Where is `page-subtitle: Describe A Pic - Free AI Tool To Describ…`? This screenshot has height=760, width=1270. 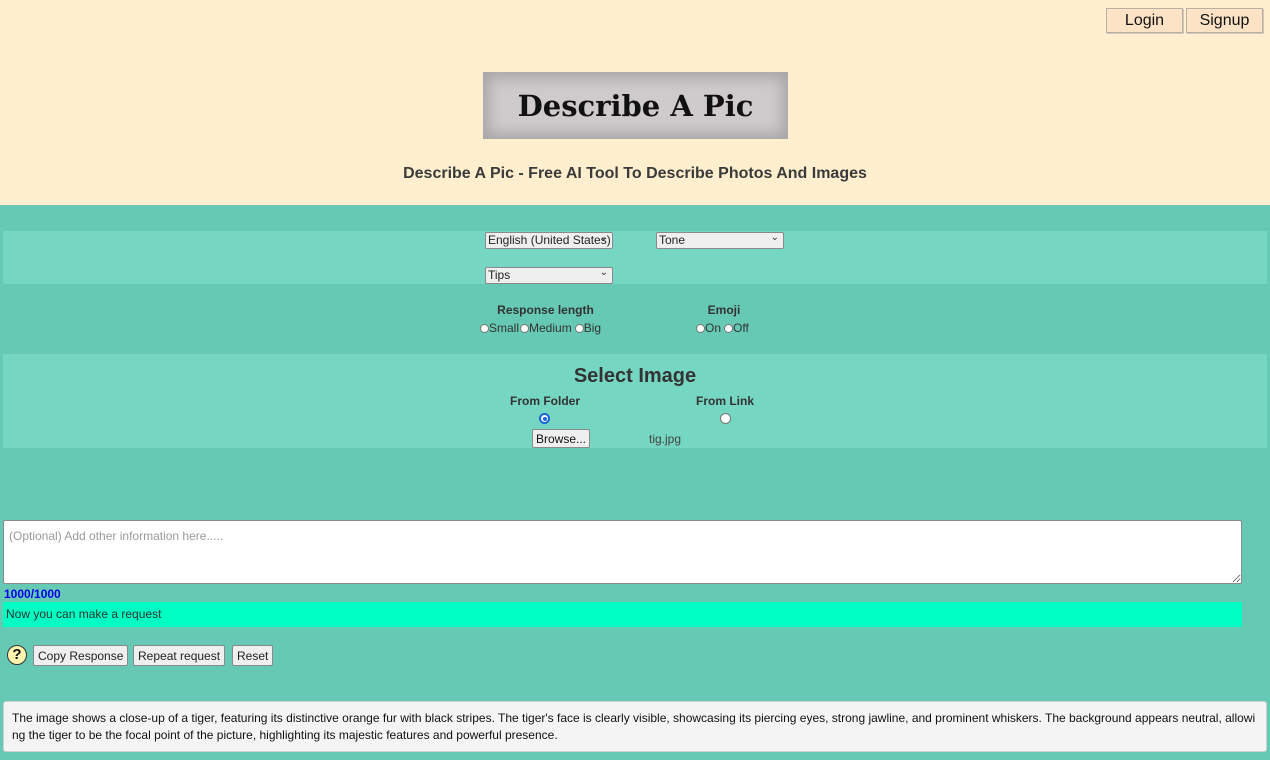 page-subtitle: Describe A Pic - Free AI Tool To Describ… is located at coordinates (635, 173).